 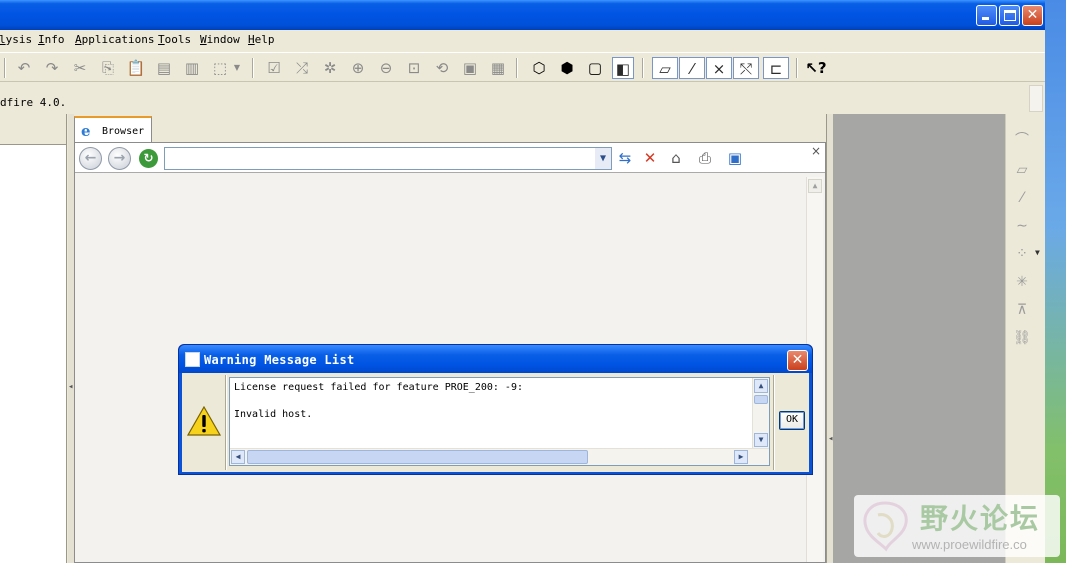 I want to click on repaint-icon: ⟲, so click(x=442, y=68).